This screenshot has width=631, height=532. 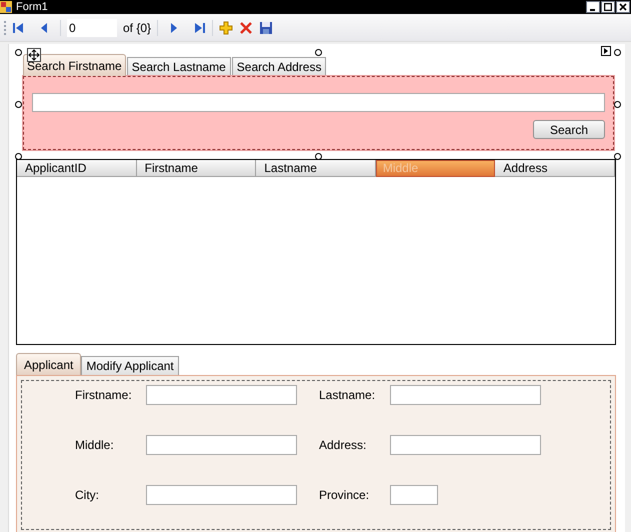 What do you see at coordinates (344, 495) in the screenshot?
I see `field-label: Province:` at bounding box center [344, 495].